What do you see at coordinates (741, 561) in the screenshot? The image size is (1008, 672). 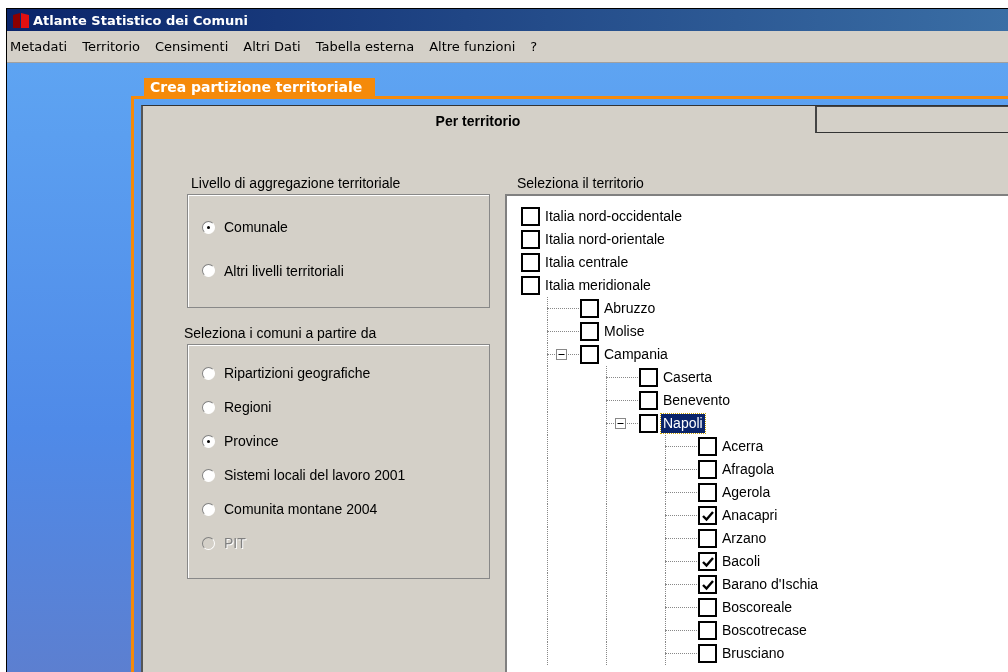 I see `tree-item: Bacoli` at bounding box center [741, 561].